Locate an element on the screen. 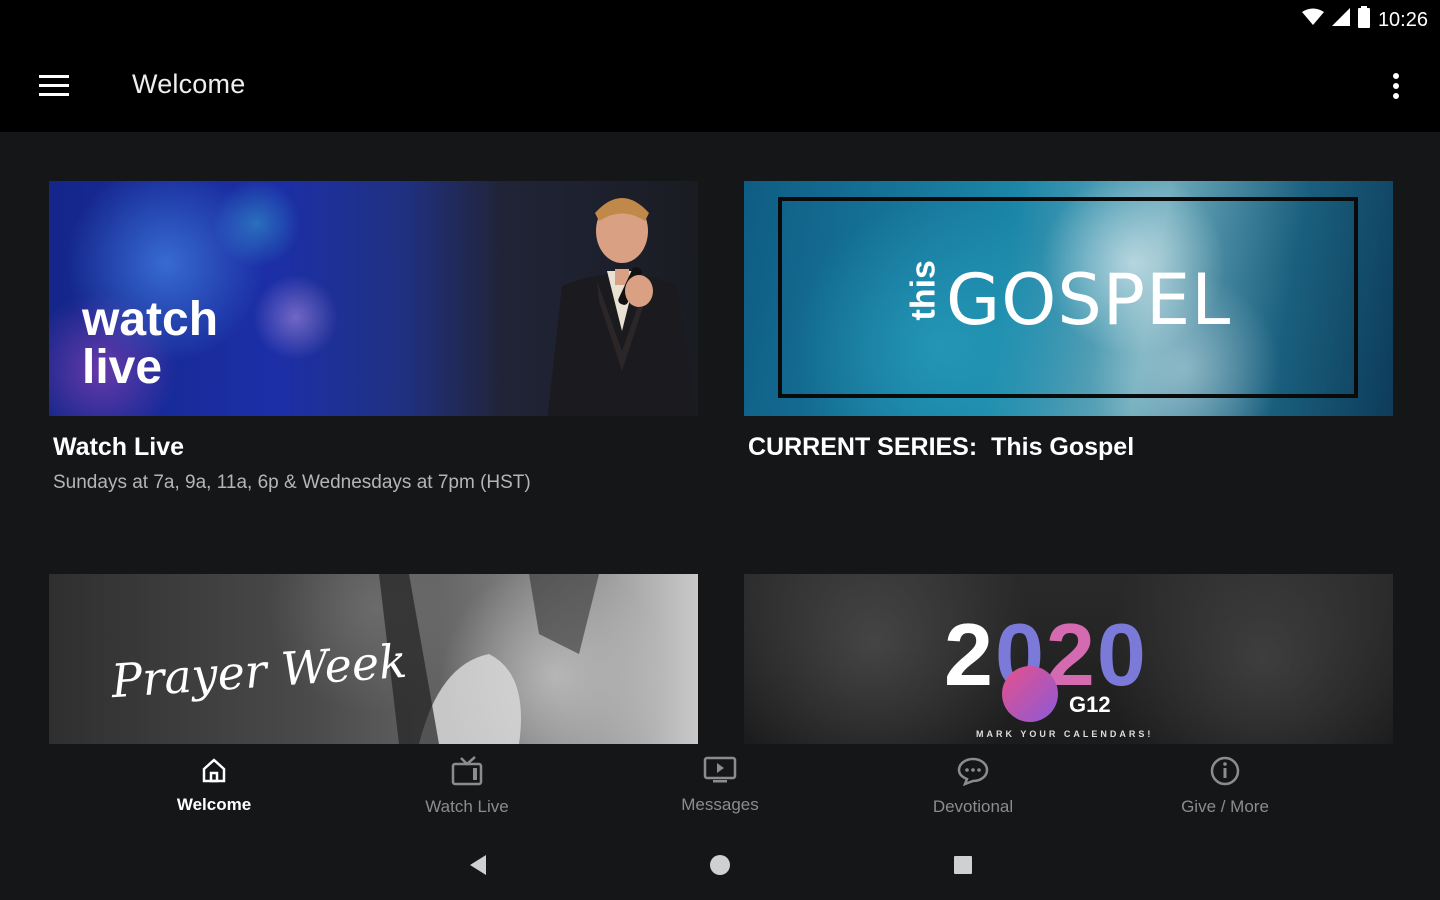 Image resolution: width=1440 pixels, height=900 pixels. nav-label: Give / More is located at coordinates (1225, 806).